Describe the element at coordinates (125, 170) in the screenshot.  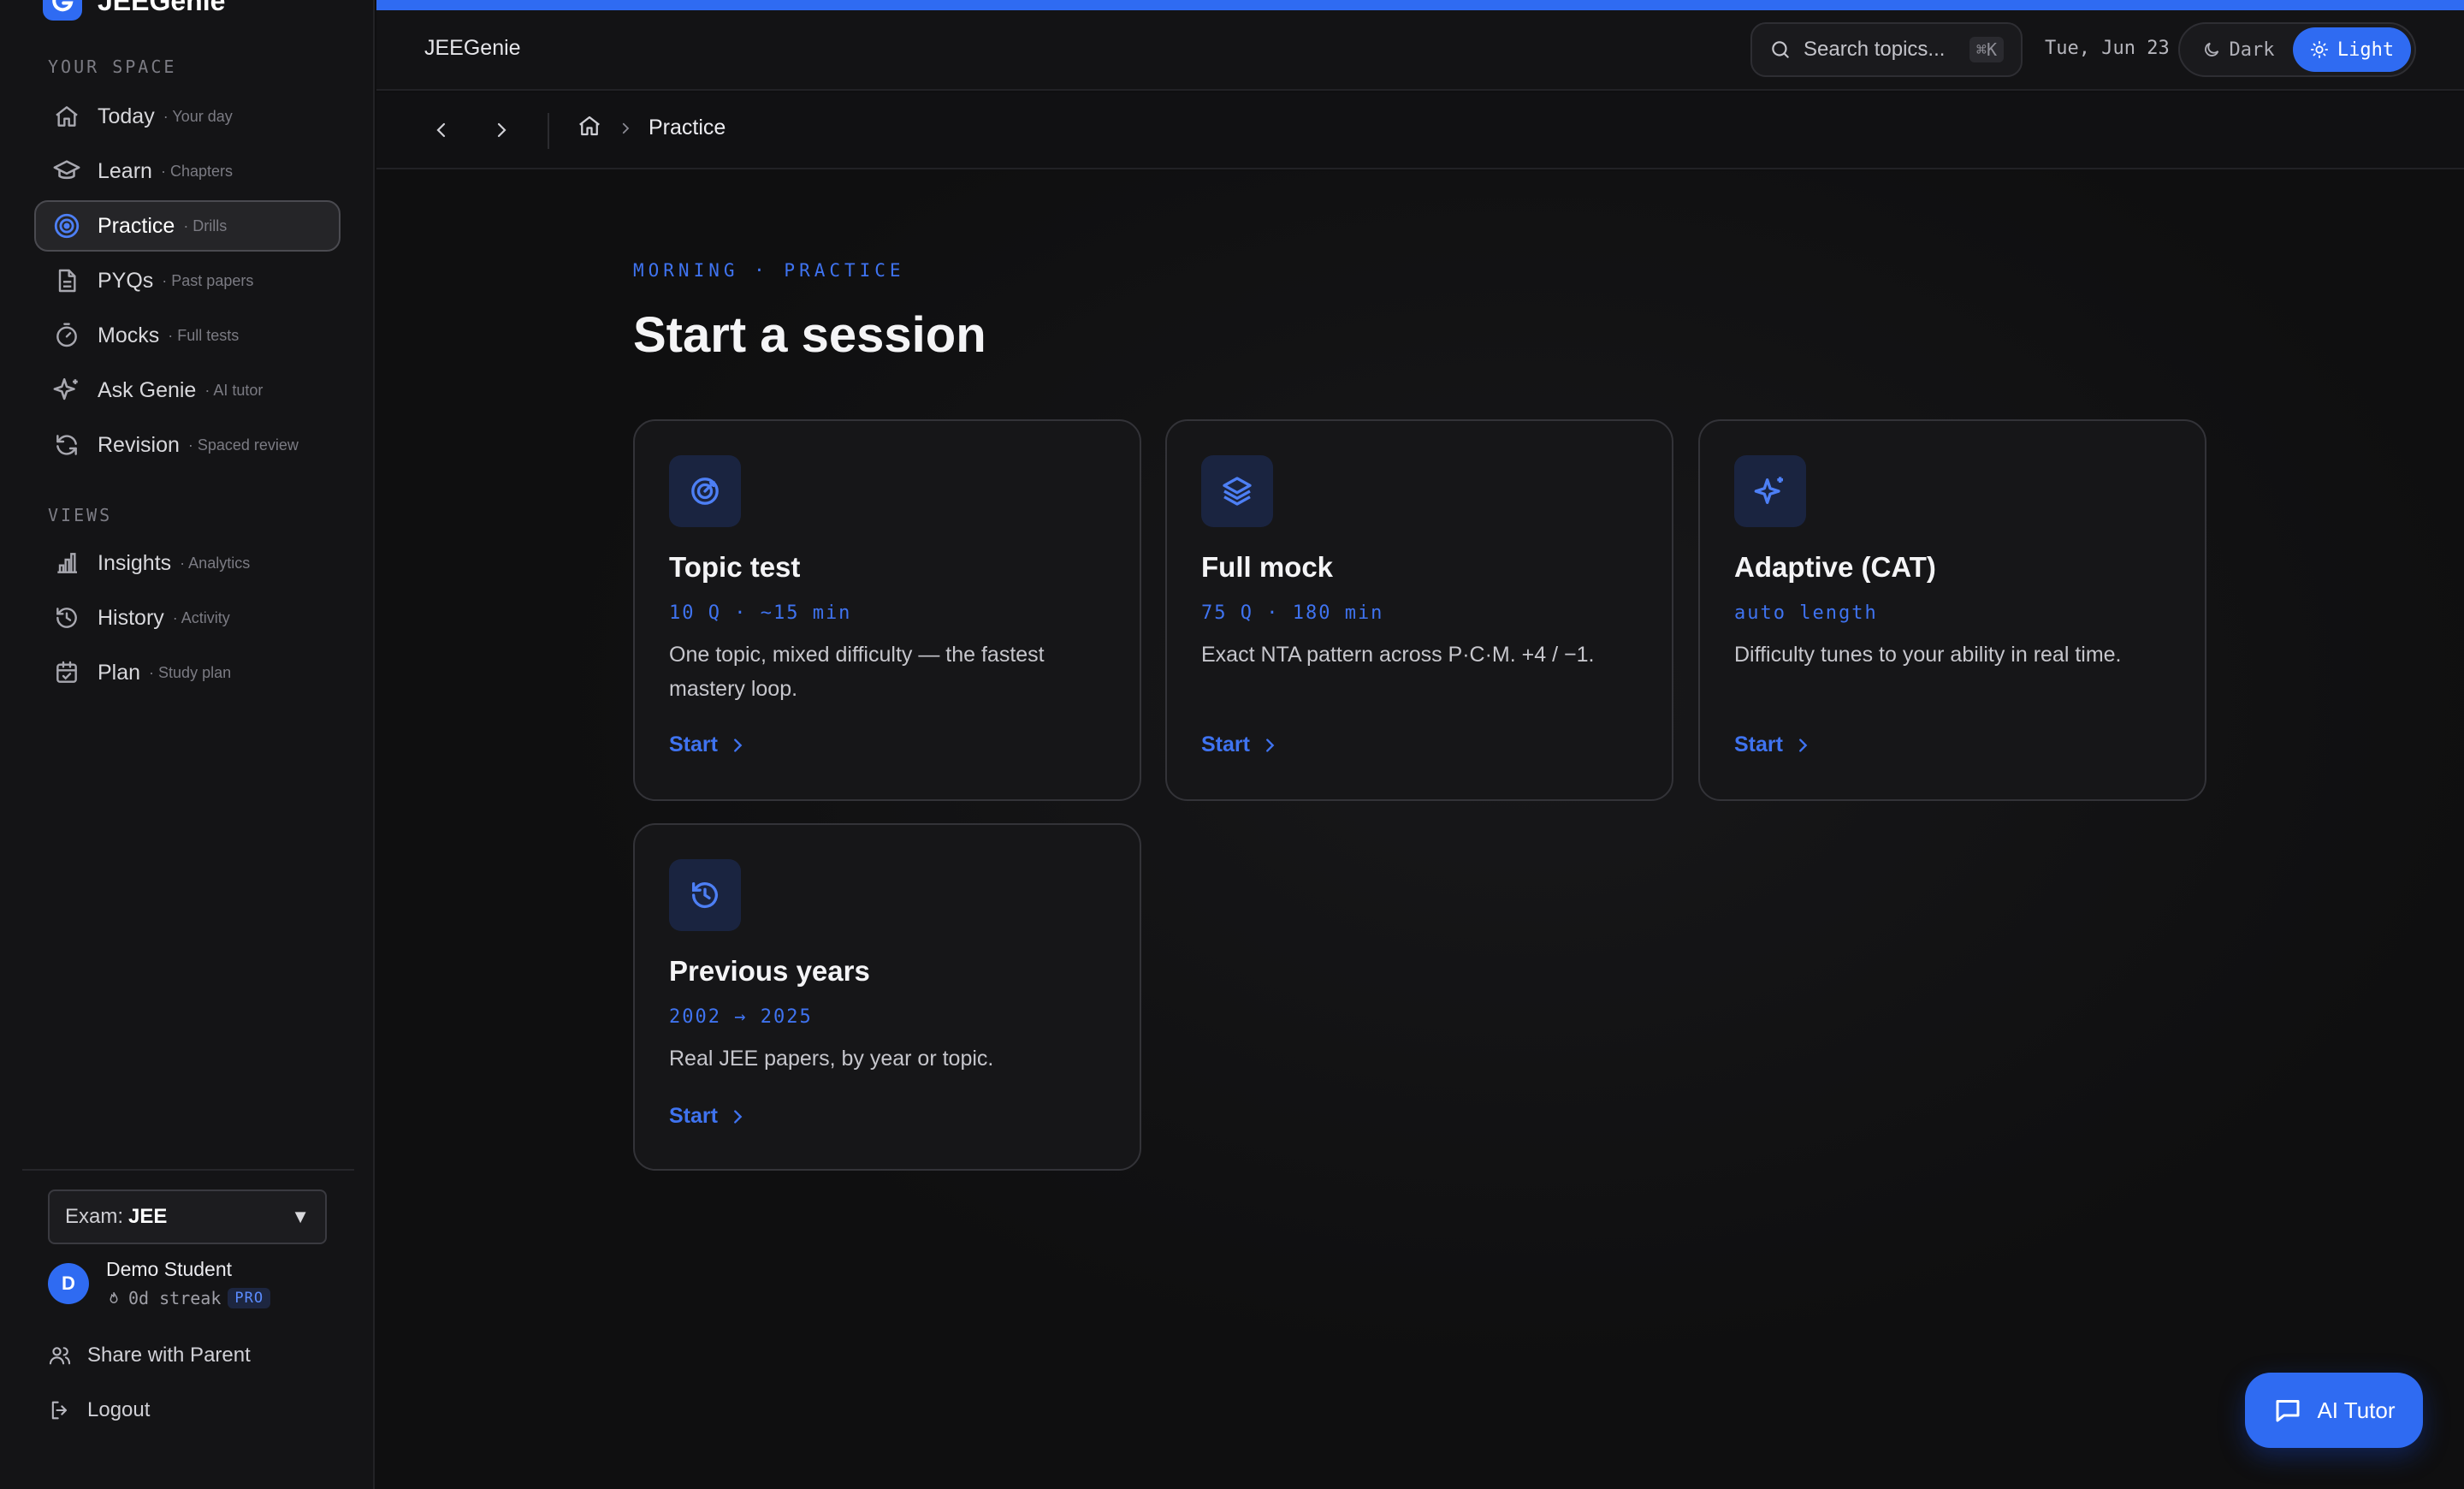
I see `sidebar-item-label: Learn` at that location.